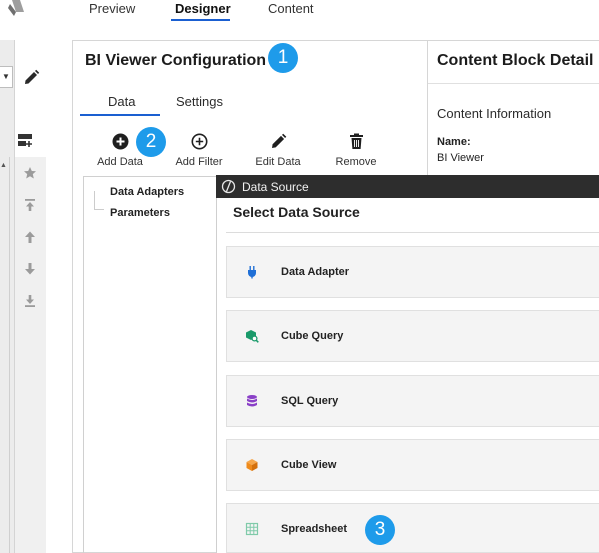 The height and width of the screenshot is (553, 599). Describe the element at coordinates (120, 162) in the screenshot. I see `add-data-label: Add Data` at that location.